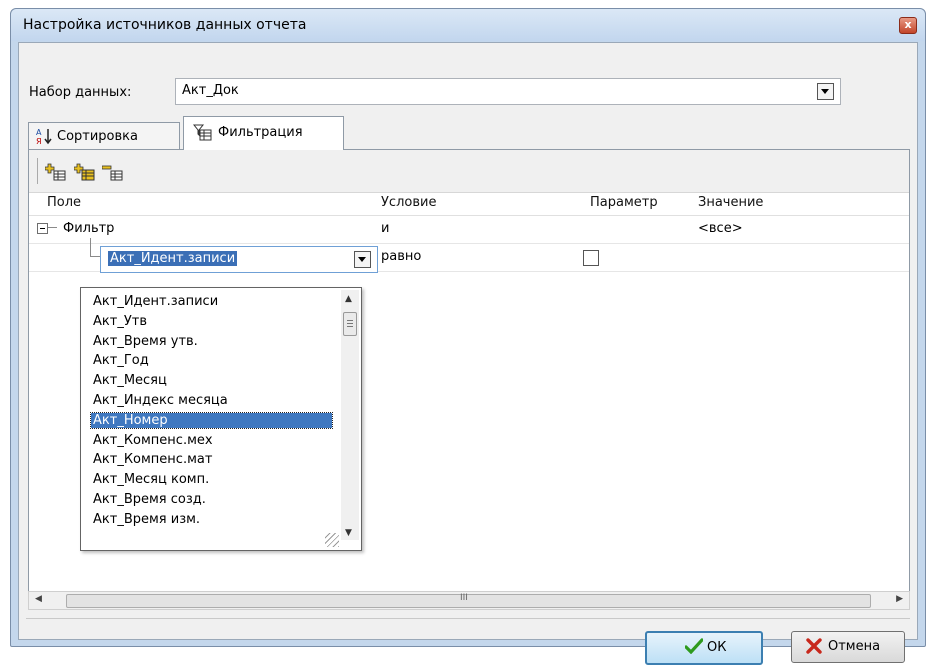  Describe the element at coordinates (42, 228) in the screenshot. I see `collapse-toggle` at that location.